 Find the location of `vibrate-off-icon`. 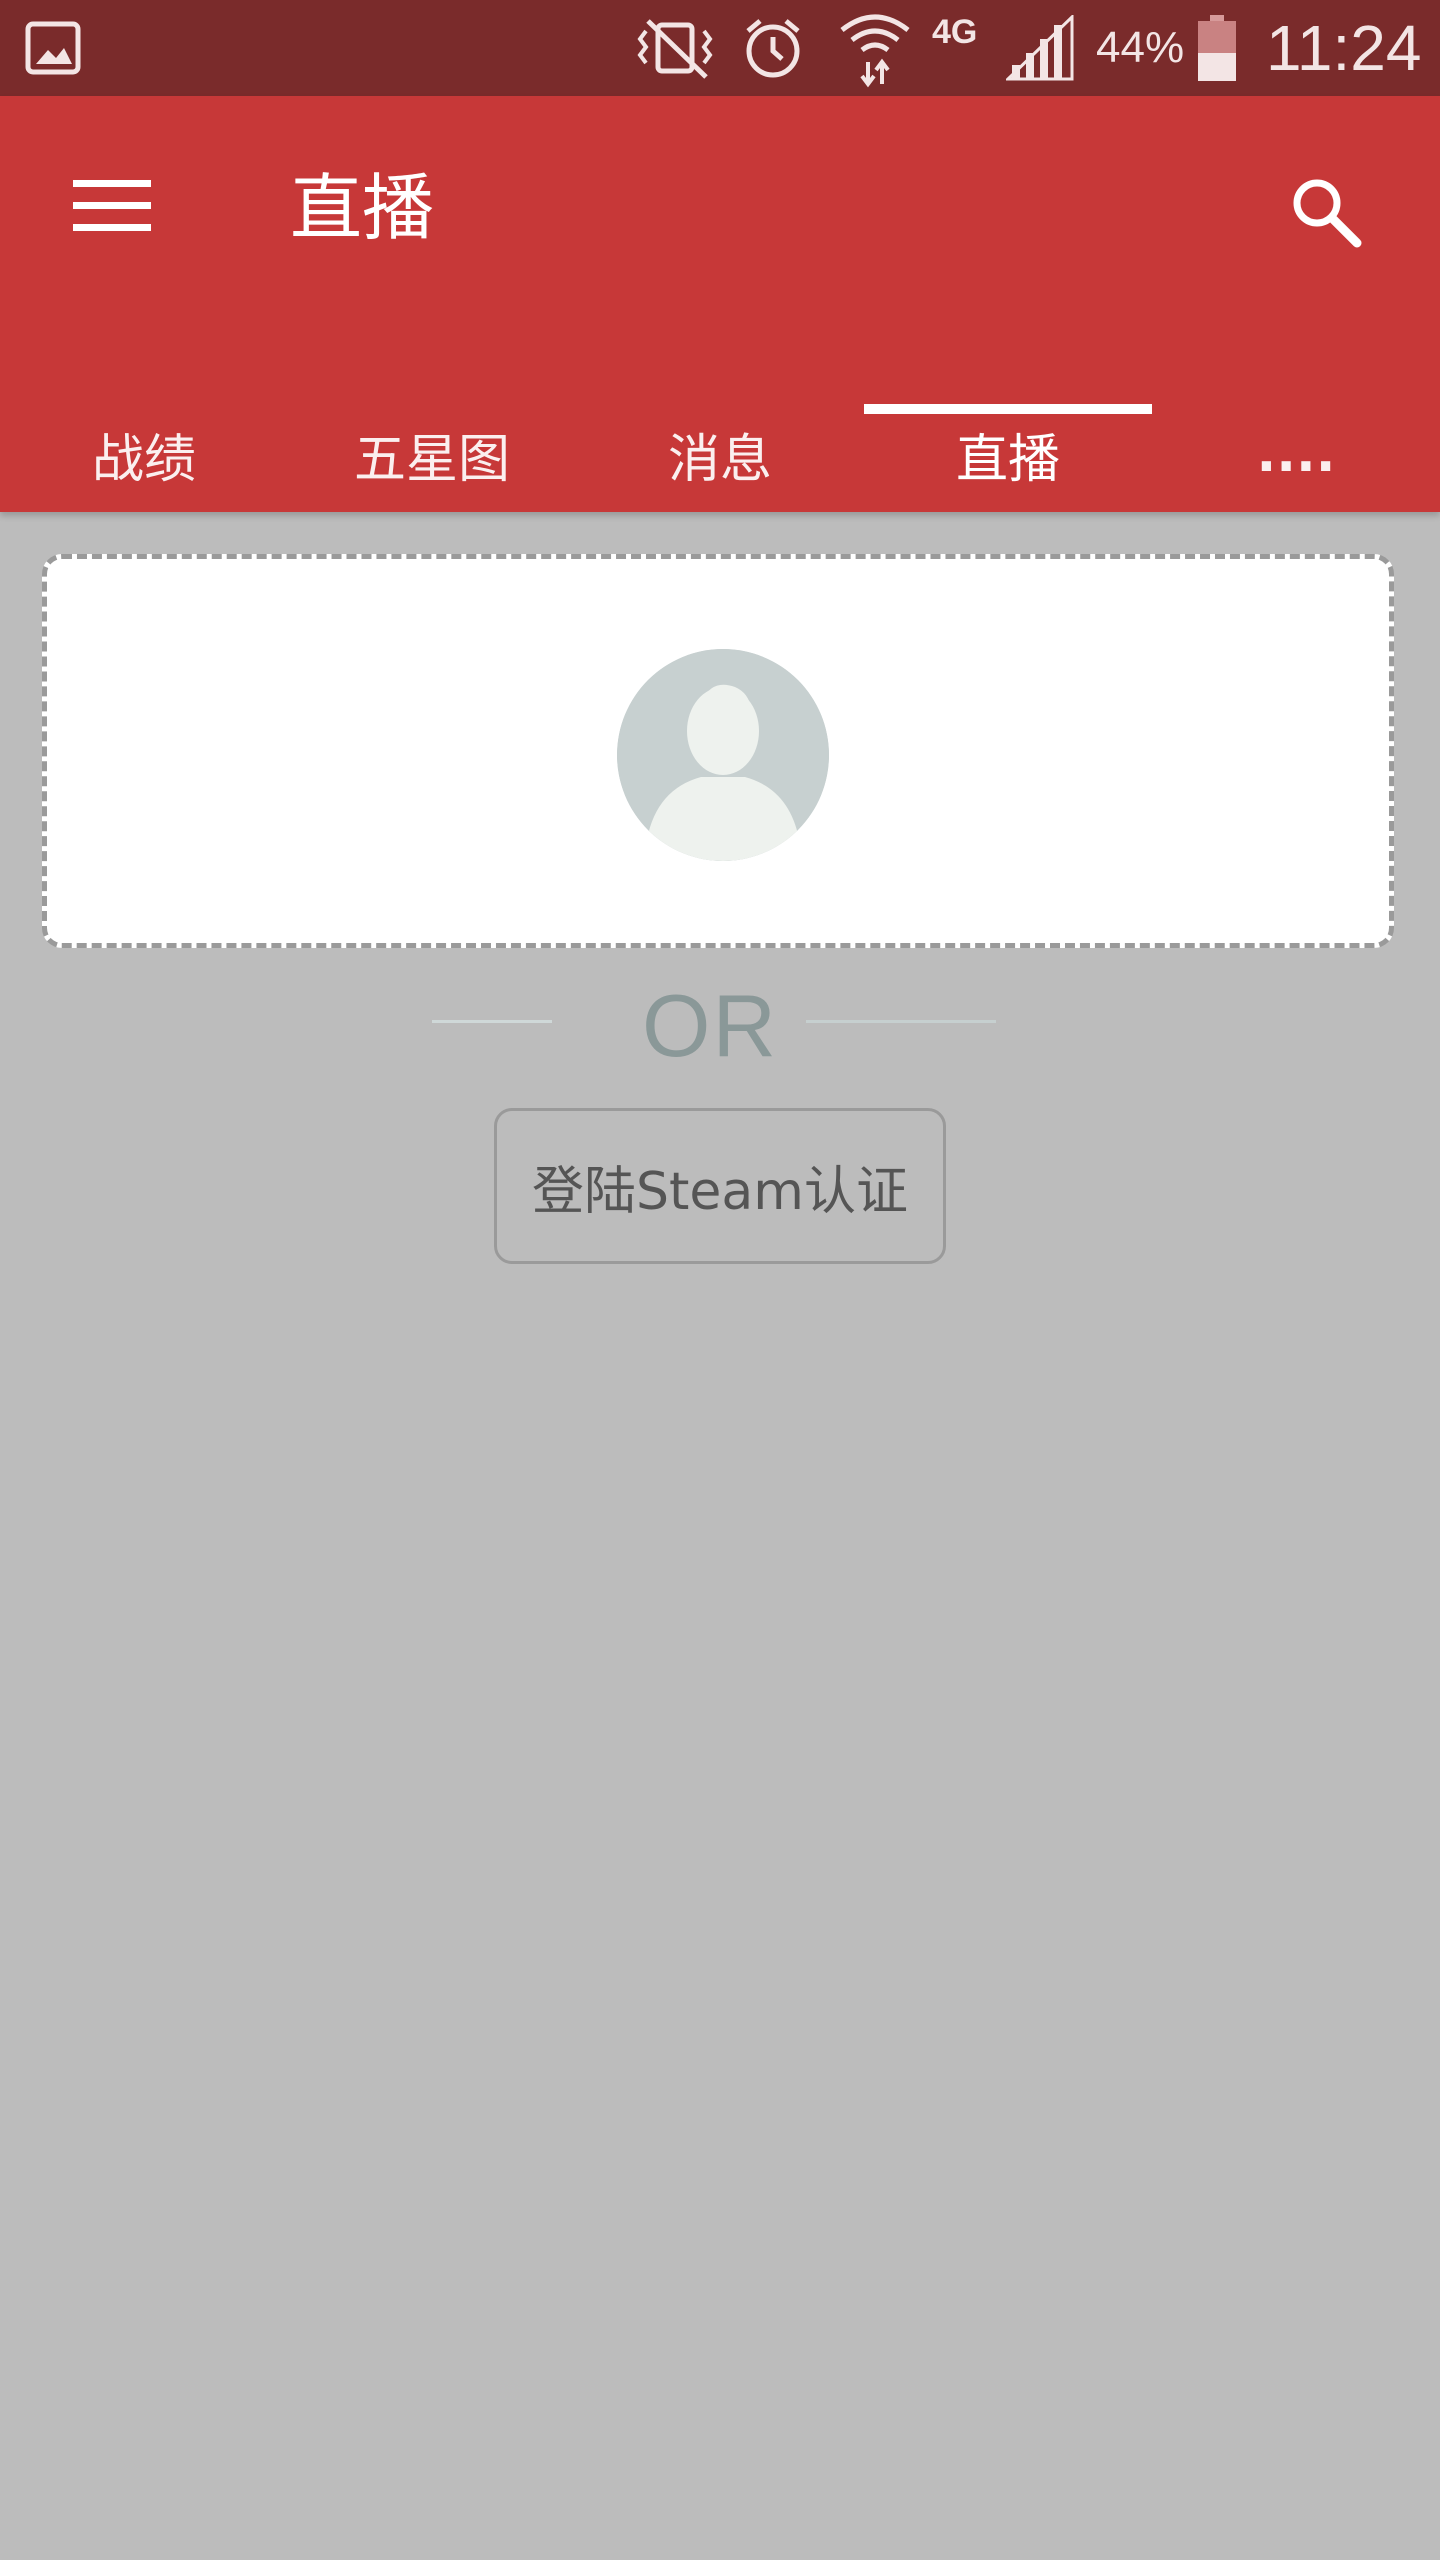

vibrate-off-icon is located at coordinates (676, 48).